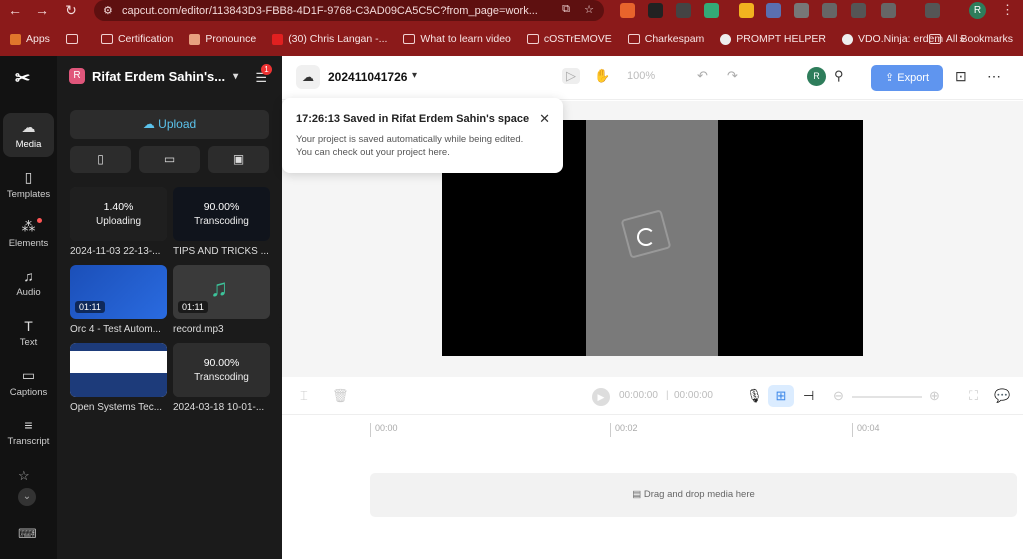 This screenshot has height=559, width=1023. Describe the element at coordinates (866, 430) in the screenshot. I see `ruler-tick: 00:04` at that location.